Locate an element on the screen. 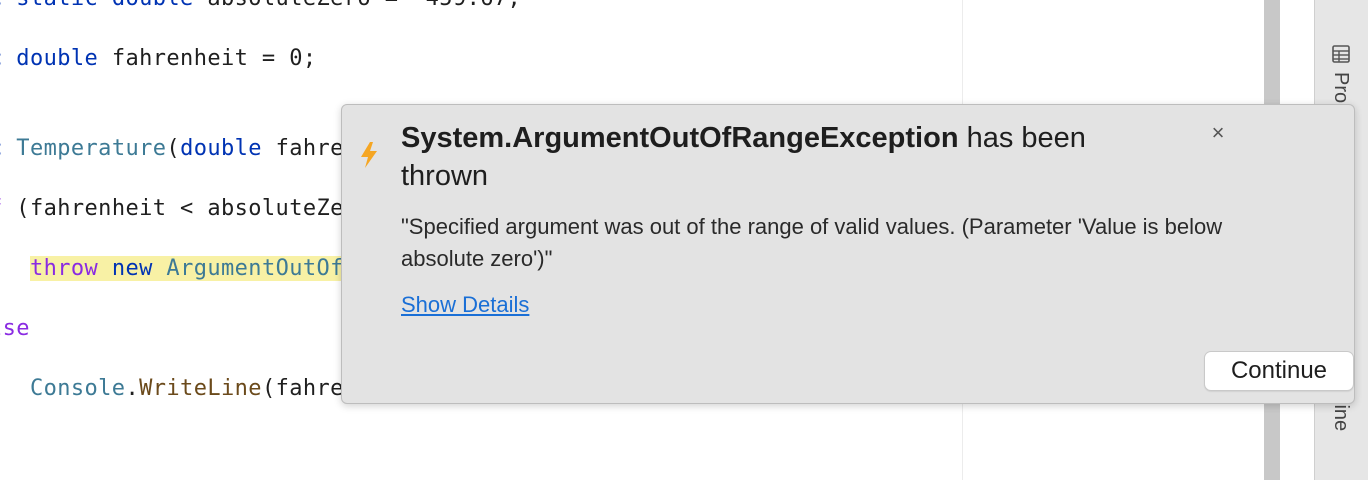 This screenshot has height=480, width=1368. properties-icon is located at coordinates (1341, 54).